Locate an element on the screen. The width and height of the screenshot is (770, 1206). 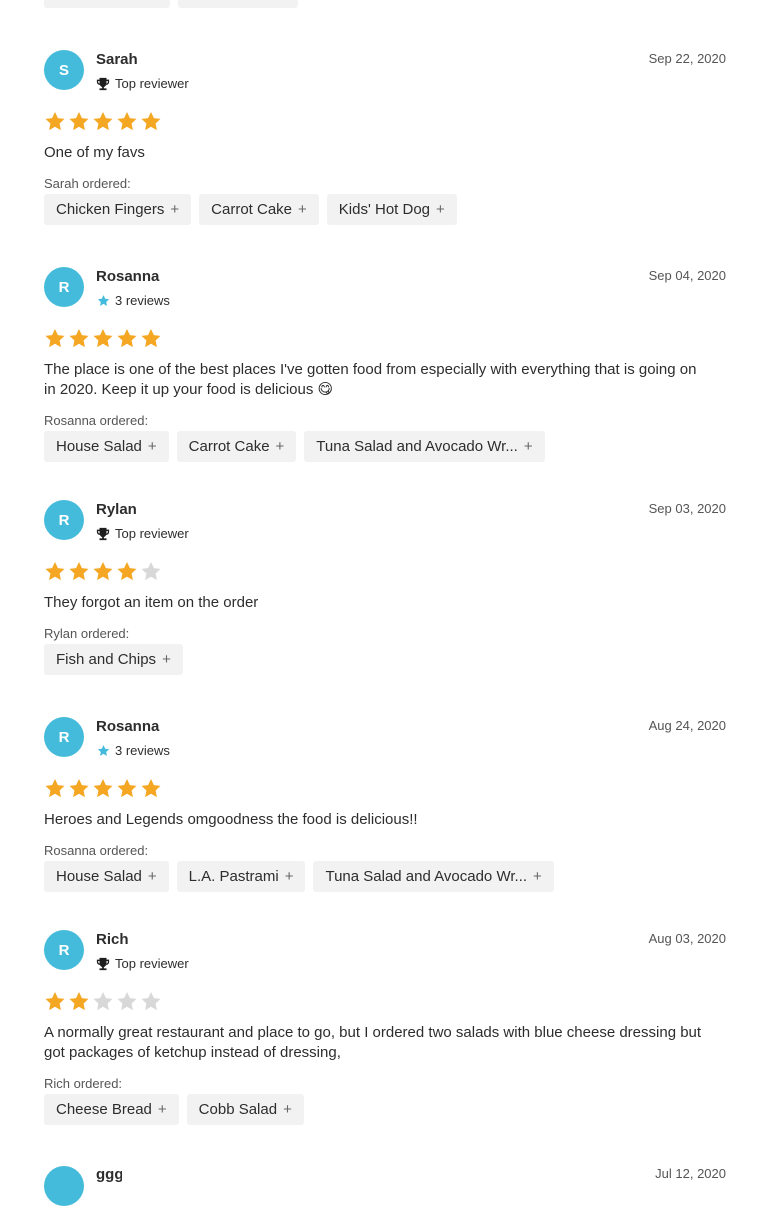
add-item-chip: Fish and Chips + is located at coordinates (113, 659).